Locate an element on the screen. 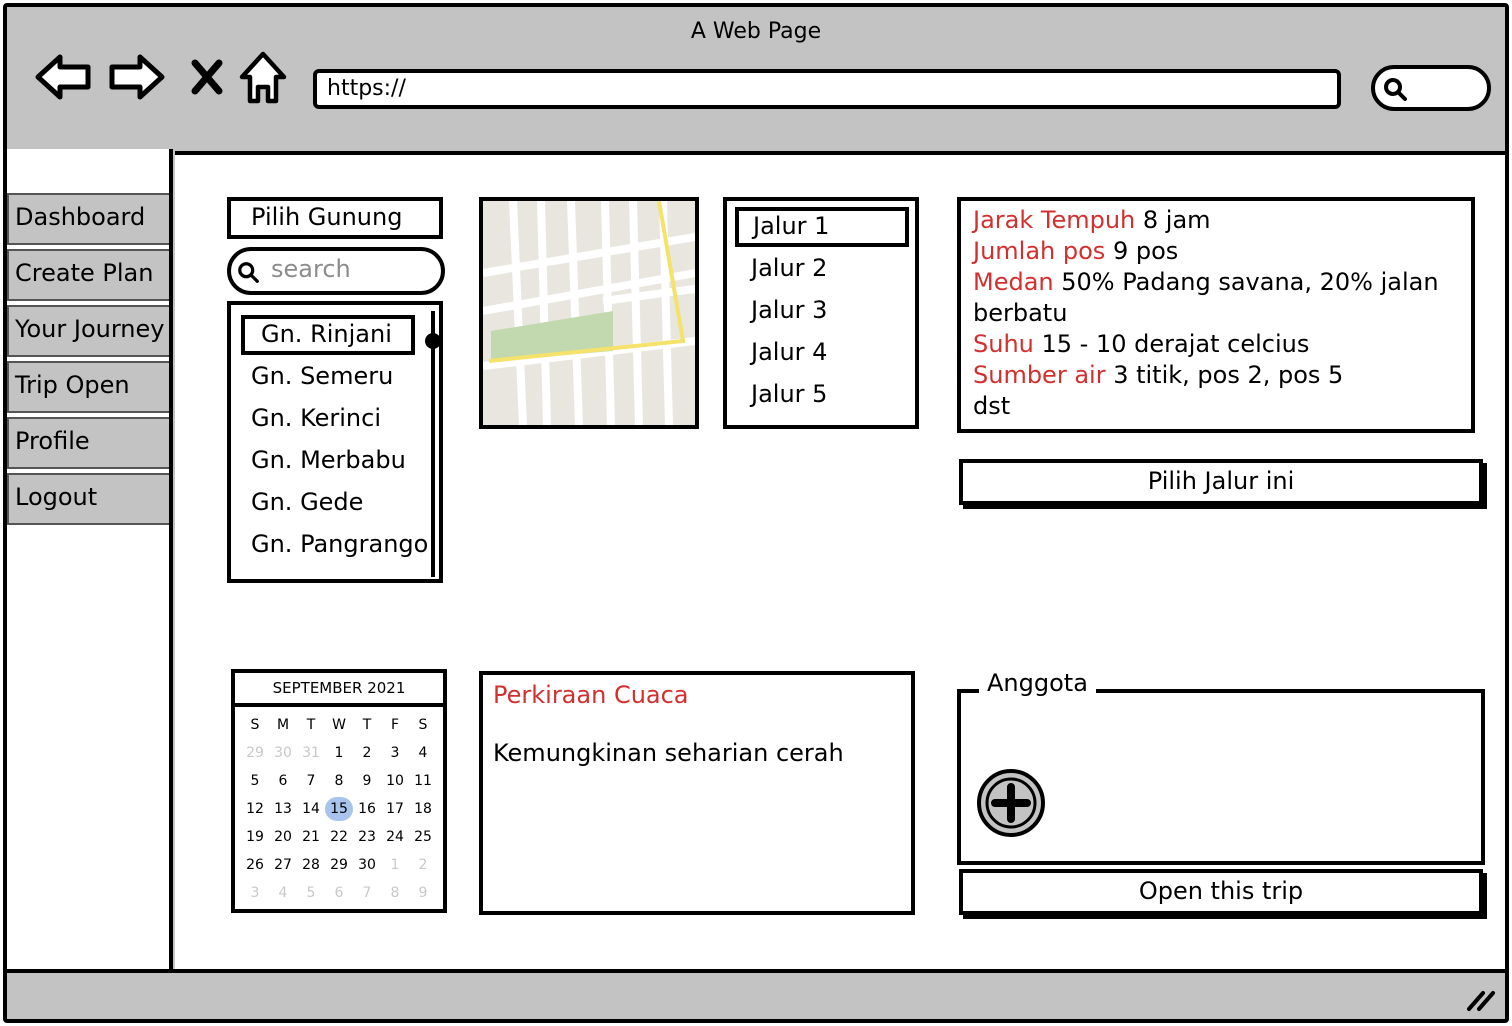 Image resolution: width=1512 pixels, height=1026 pixels. list-item: Gn. Pangrango is located at coordinates (335, 544).